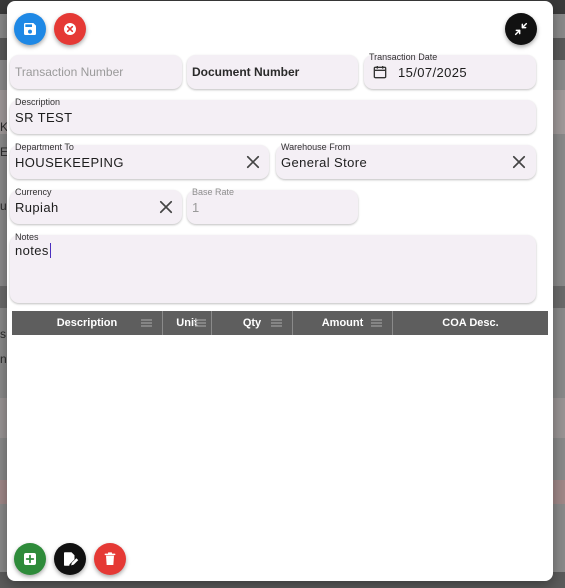 The height and width of the screenshot is (588, 565). I want to click on column-header-coa-desc: COA Desc., so click(470, 323).